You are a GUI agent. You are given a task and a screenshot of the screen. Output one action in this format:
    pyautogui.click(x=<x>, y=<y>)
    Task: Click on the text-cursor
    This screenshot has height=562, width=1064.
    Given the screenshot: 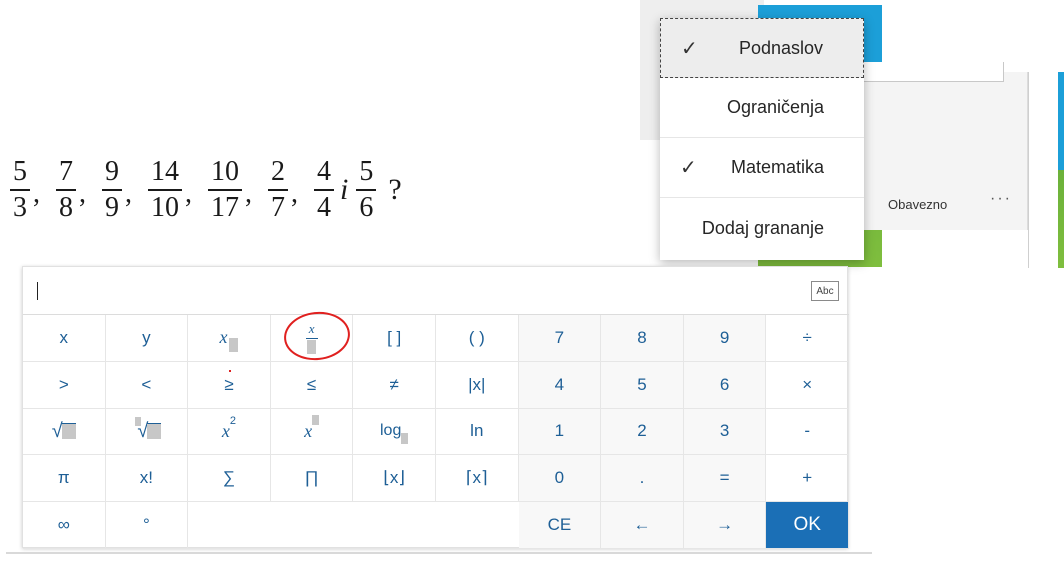 What is the action you would take?
    pyautogui.click(x=37, y=291)
    